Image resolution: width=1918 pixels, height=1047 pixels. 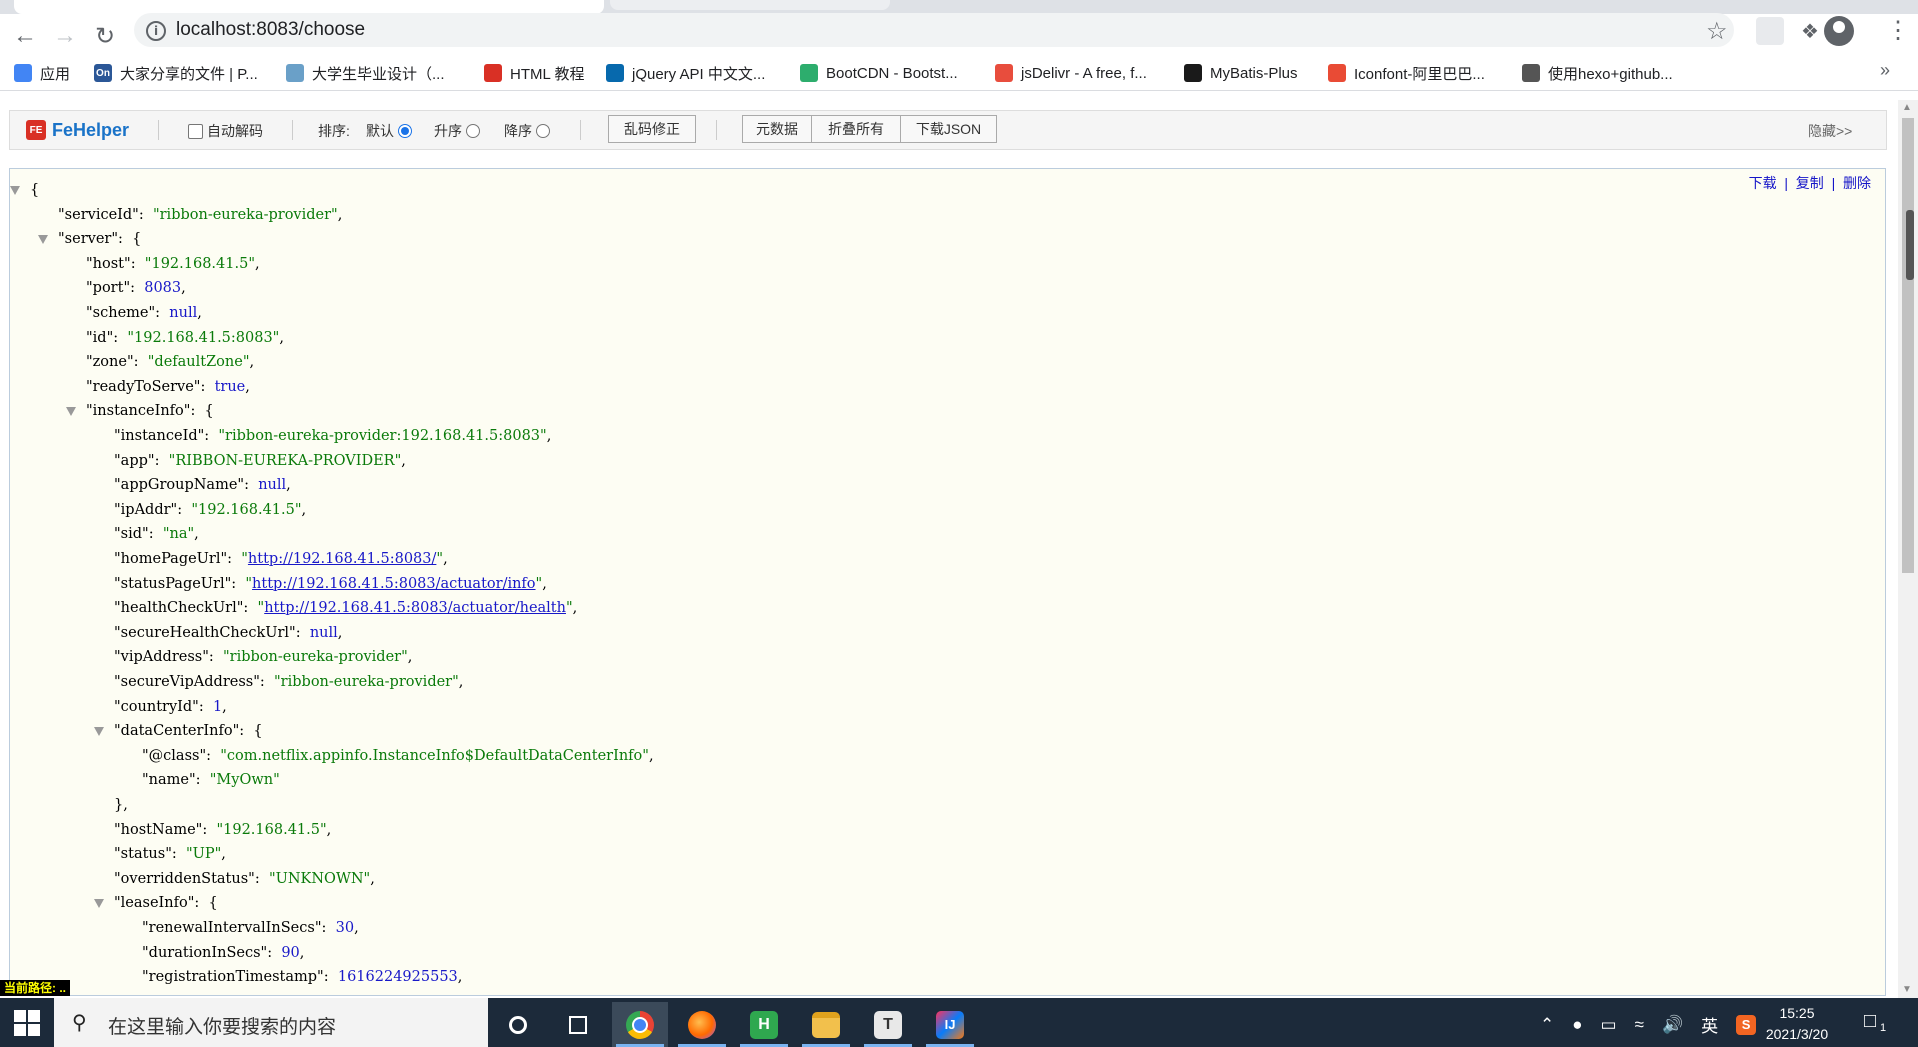 What do you see at coordinates (948, 129) in the screenshot?
I see `download-json-button: 下载JSON` at bounding box center [948, 129].